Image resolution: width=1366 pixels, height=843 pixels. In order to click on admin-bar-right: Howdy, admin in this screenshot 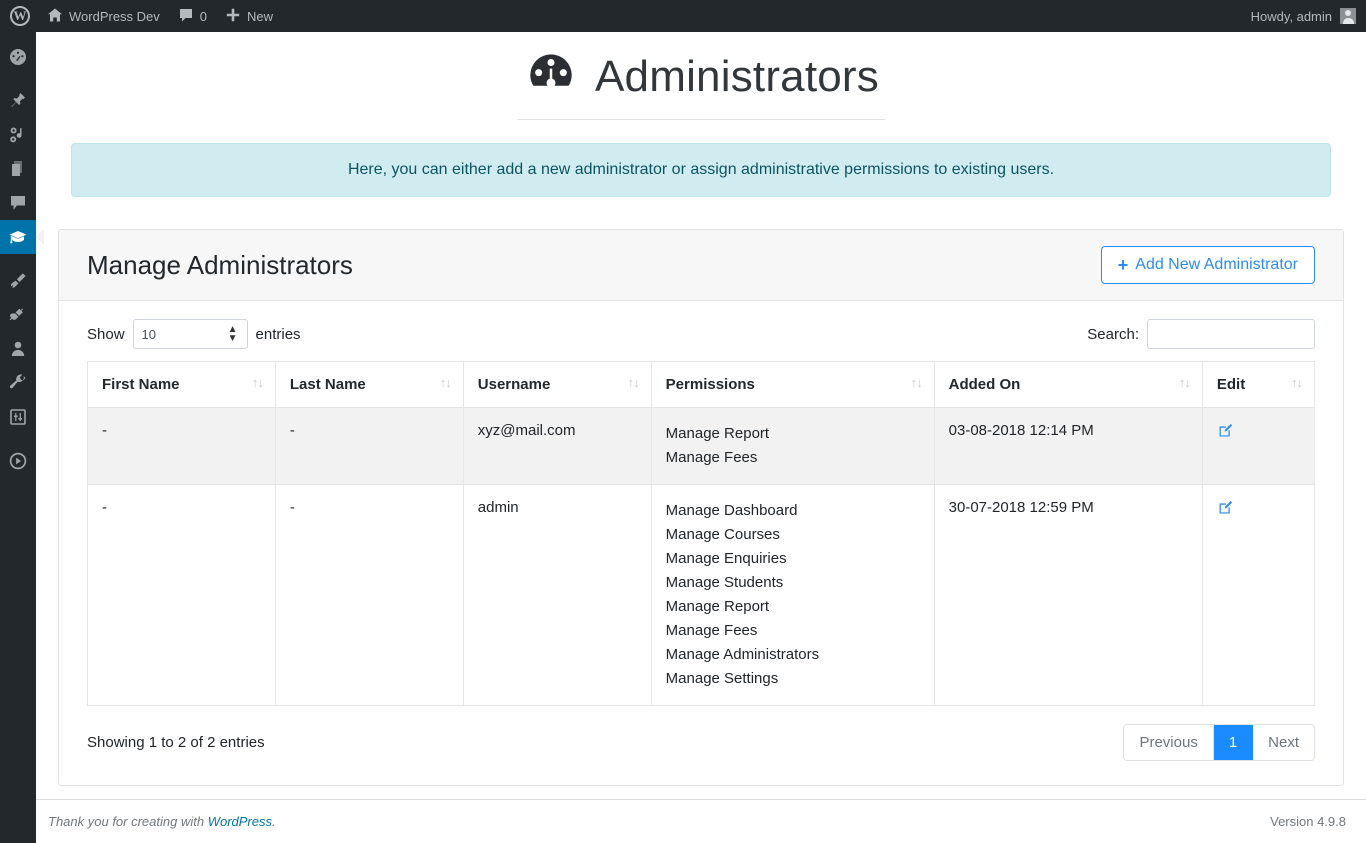, I will do `click(1308, 16)`.